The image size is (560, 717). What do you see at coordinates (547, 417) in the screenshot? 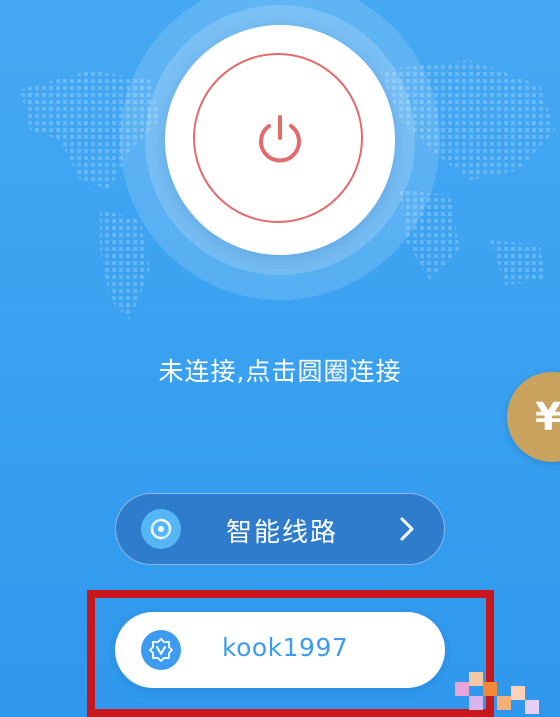
I see `yuan-icon: ¥` at bounding box center [547, 417].